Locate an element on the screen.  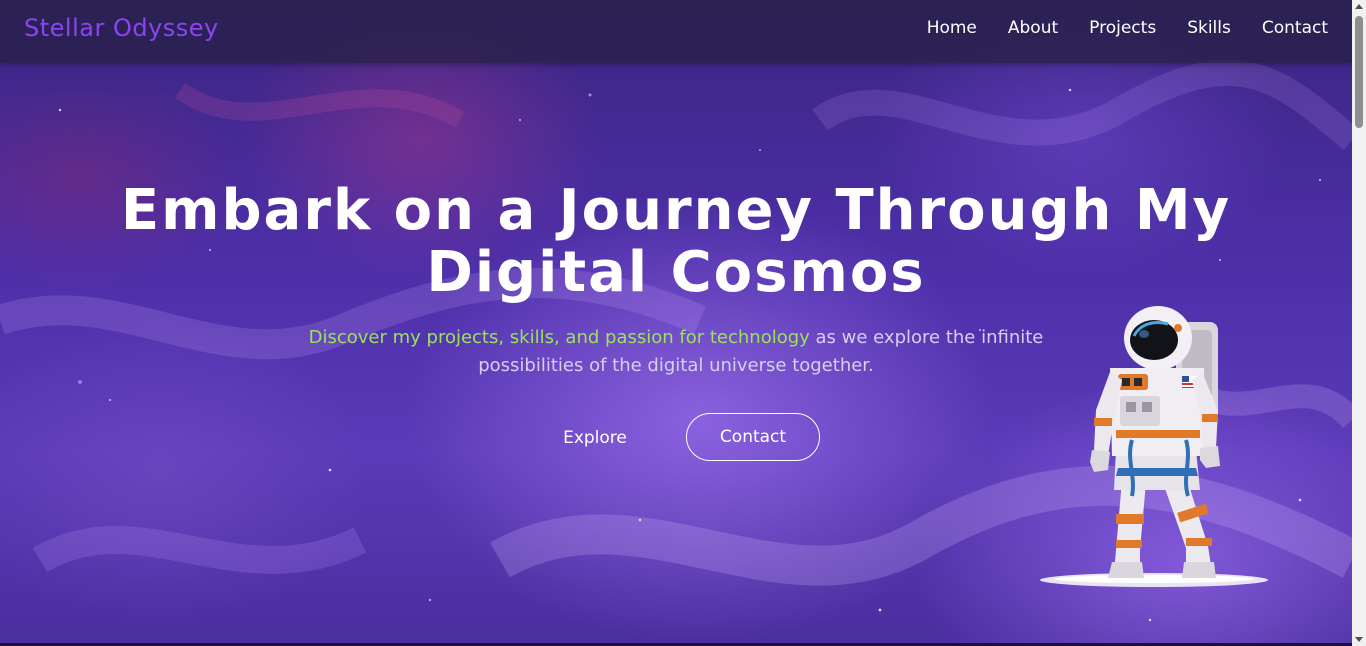
nav-link-skills: Skills is located at coordinates (1209, 28).